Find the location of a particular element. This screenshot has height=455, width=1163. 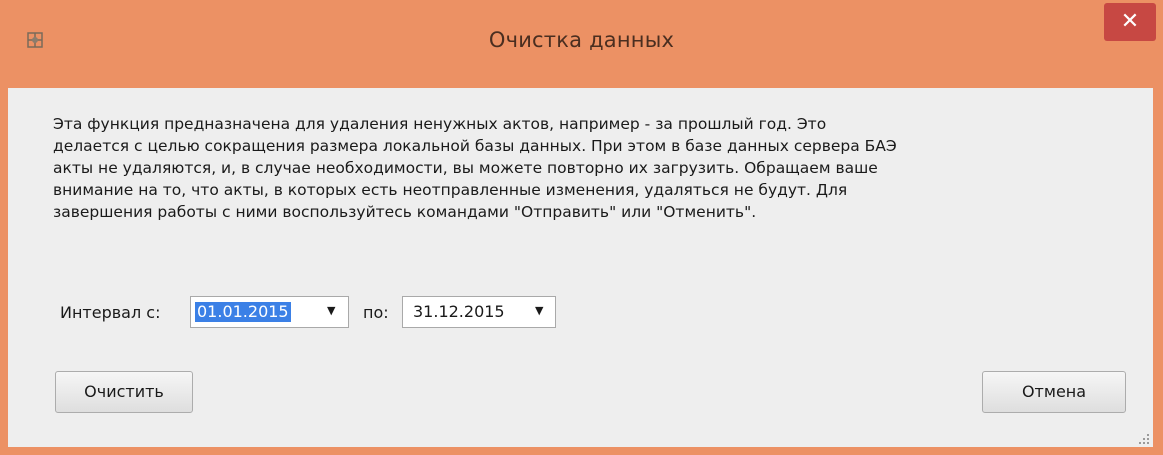

interval-to-label: по: is located at coordinates (376, 312).